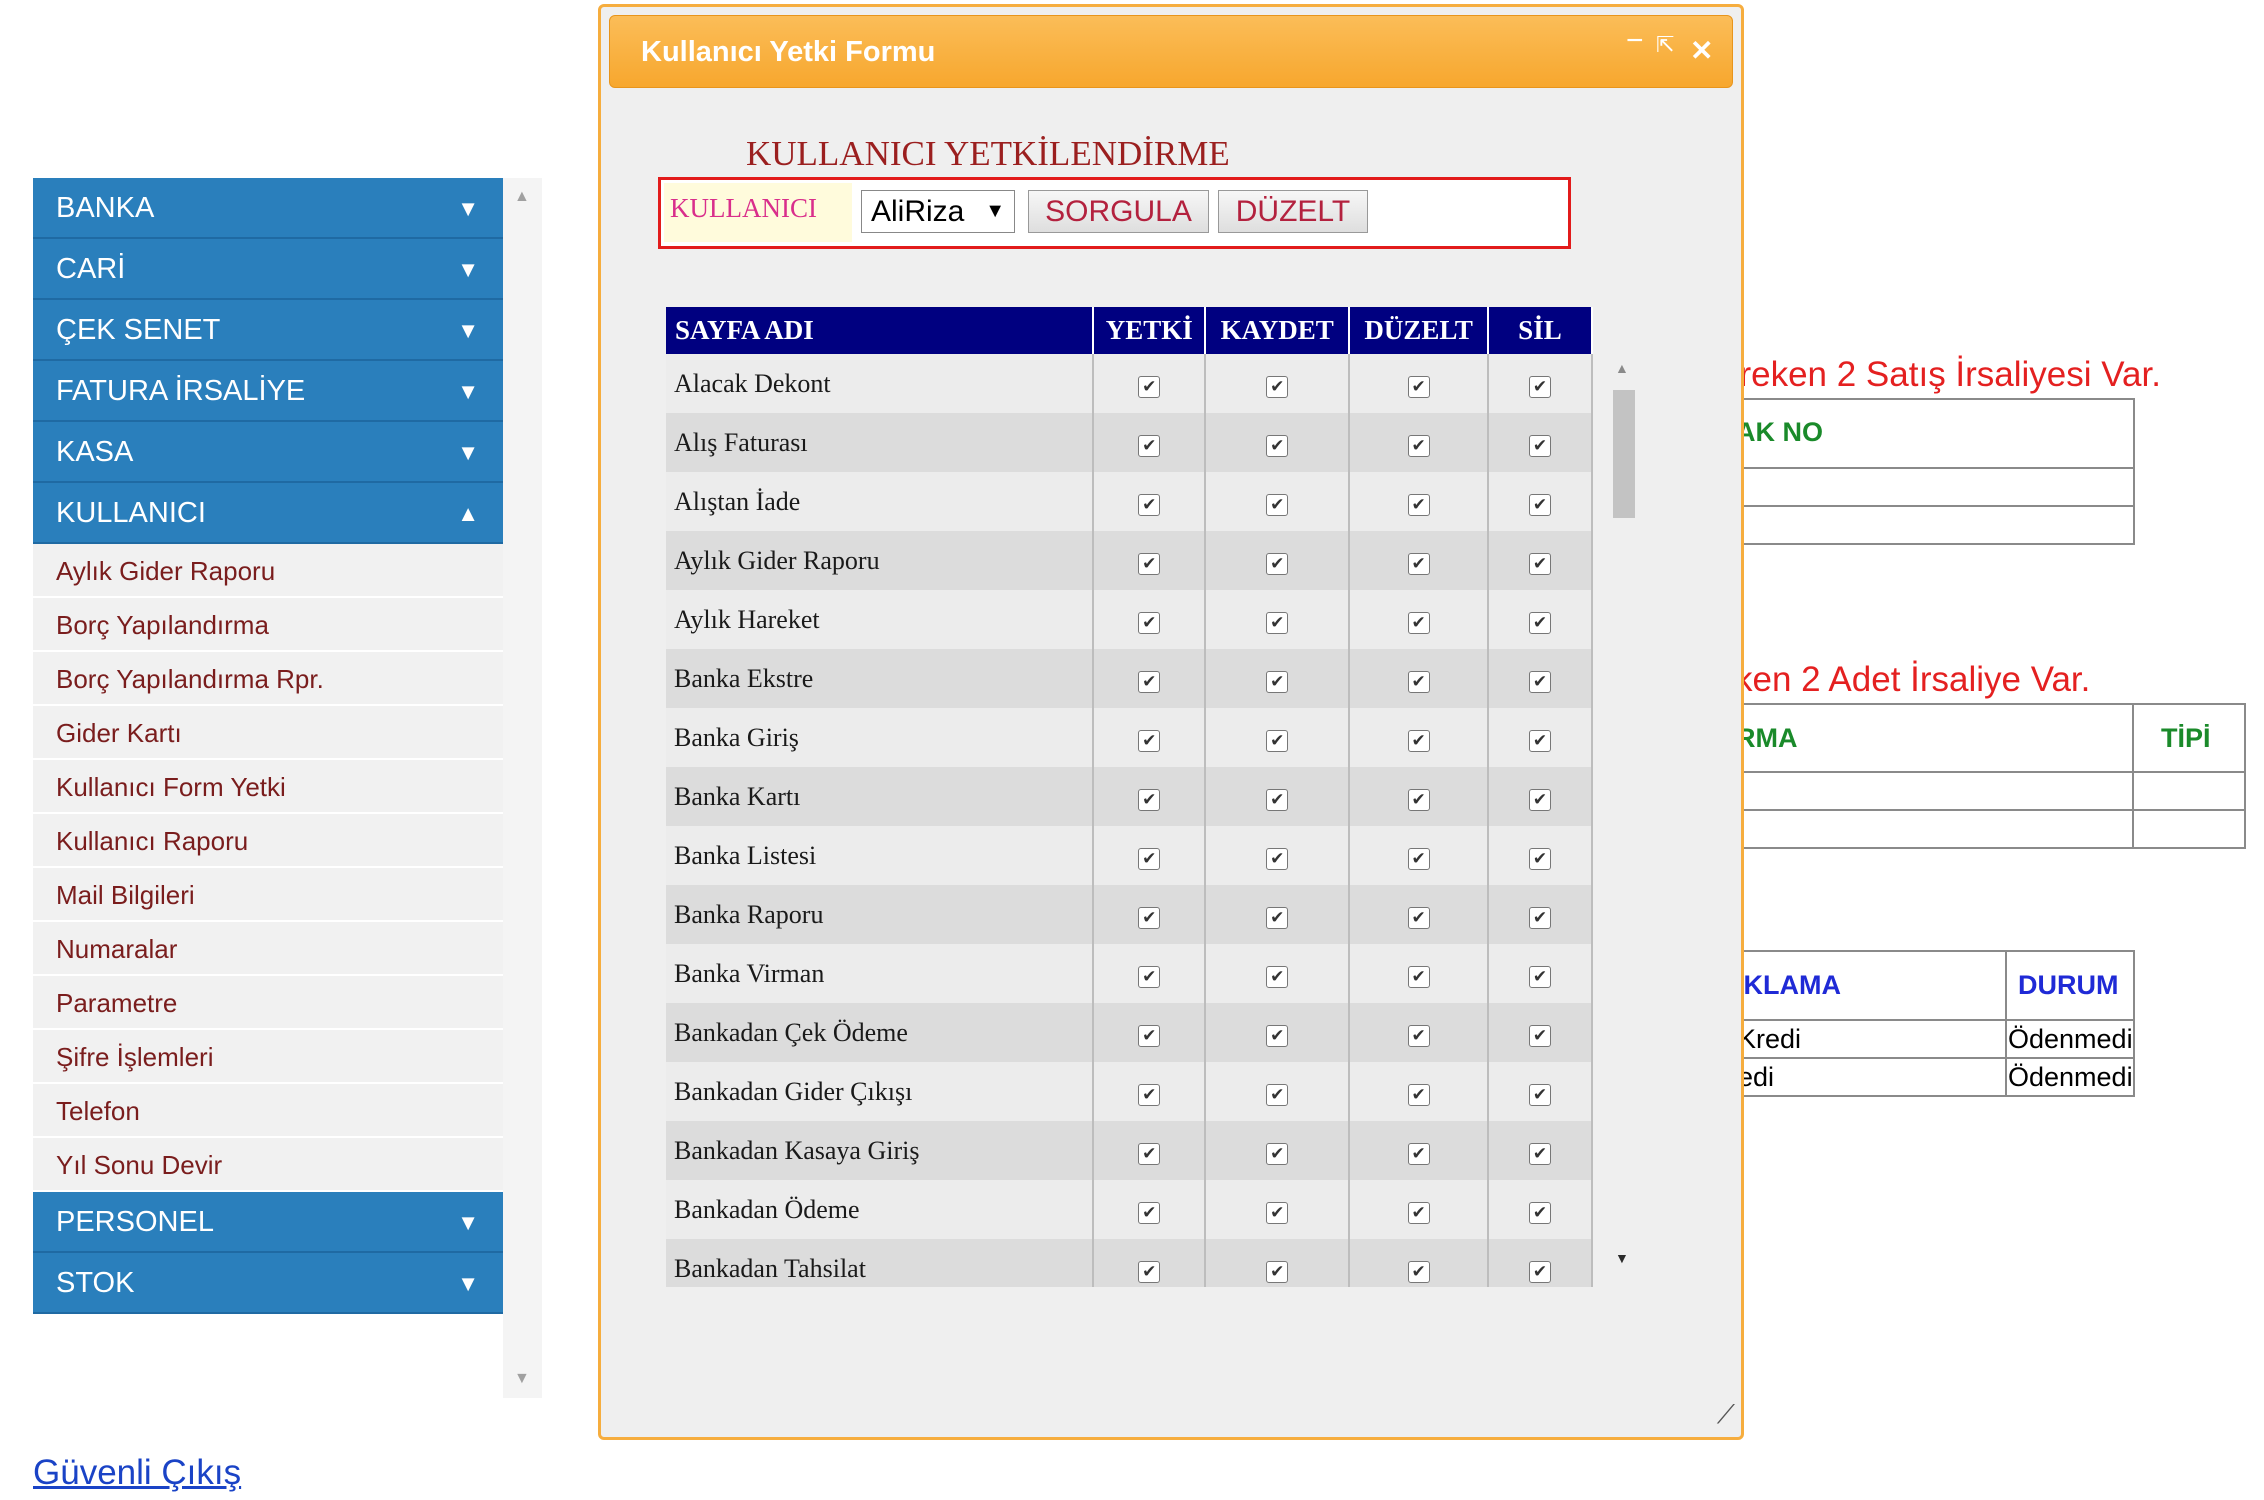 Image resolution: width=2264 pixels, height=1500 pixels. Describe the element at coordinates (268, 1165) in the screenshot. I see `menu-item: Yıl Sonu Devir` at that location.